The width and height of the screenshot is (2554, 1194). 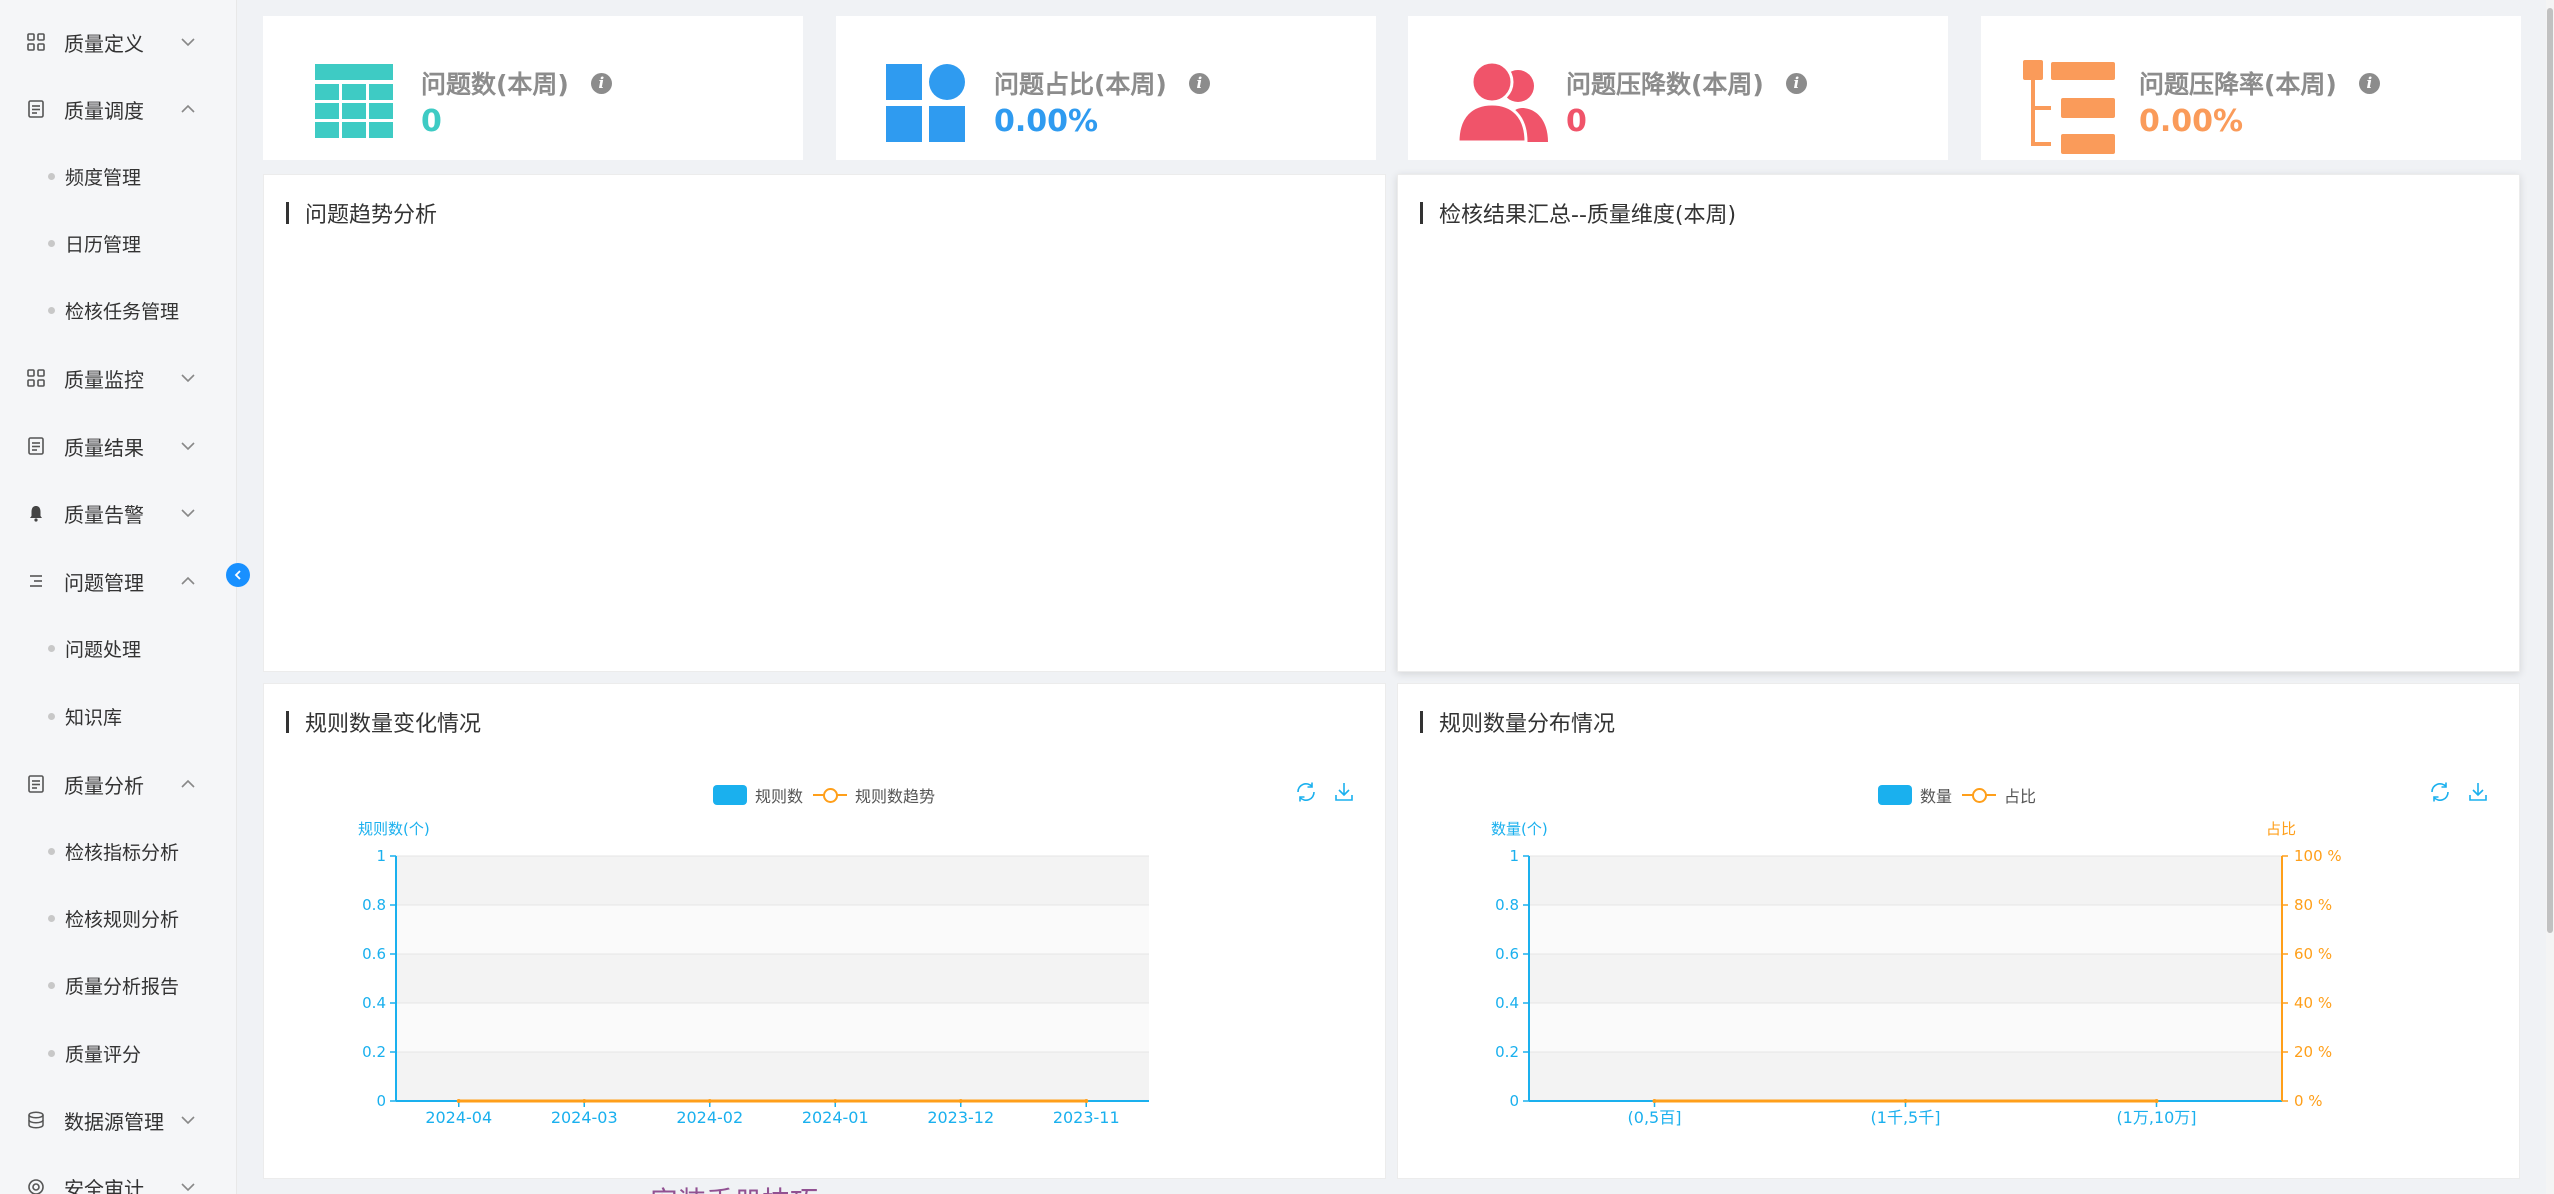 I want to click on y-tick-label: 0.8, so click(x=374, y=905).